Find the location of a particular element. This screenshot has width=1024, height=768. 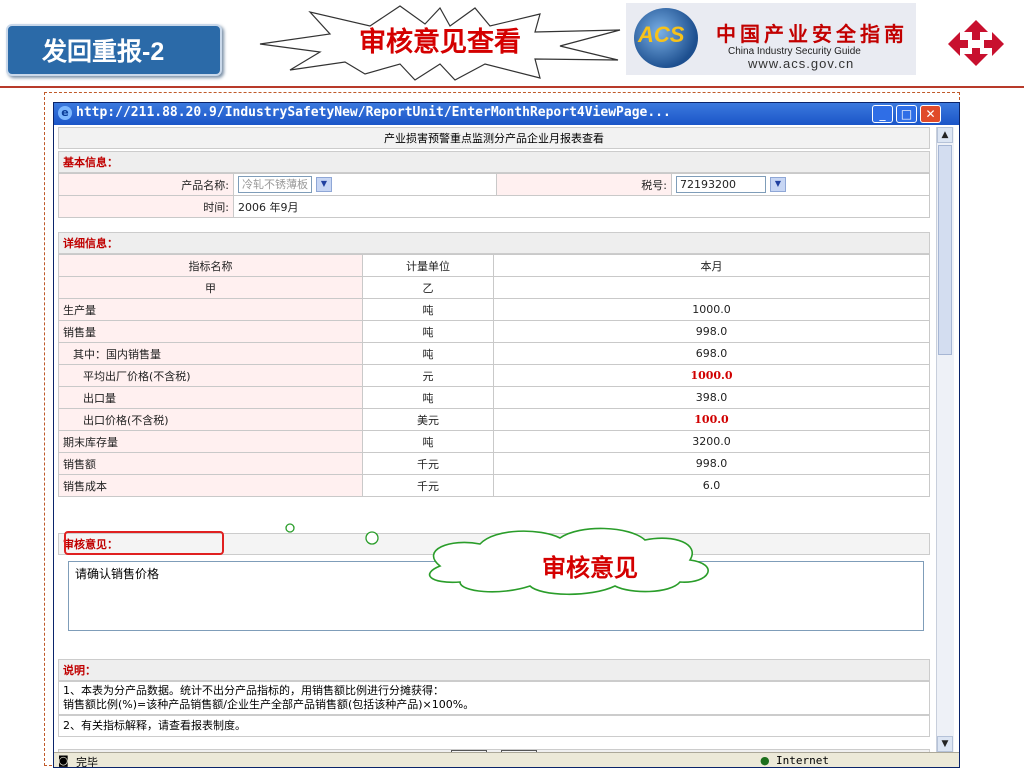

note-1-line-1: 1、本表为分产品数据。统计不出分产品指标的，用销售额比例进行分摊获得： is located at coordinates (253, 690).